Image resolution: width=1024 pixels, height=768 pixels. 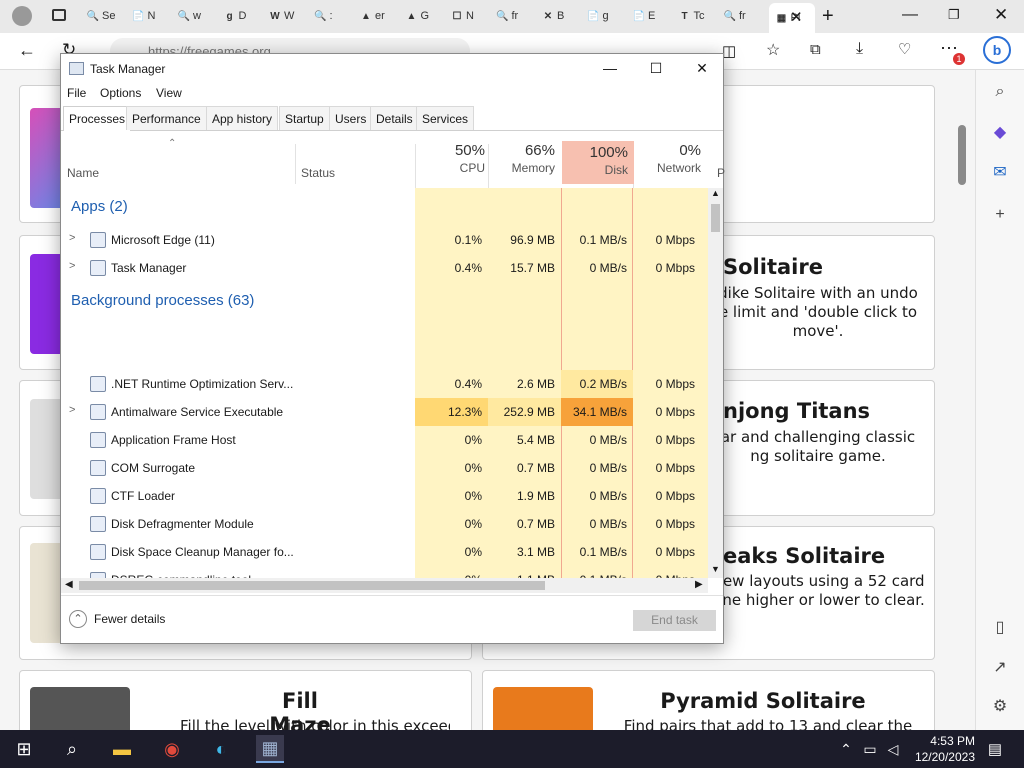 I want to click on list-scrollbar: ▲ ▼, so click(x=715, y=383).